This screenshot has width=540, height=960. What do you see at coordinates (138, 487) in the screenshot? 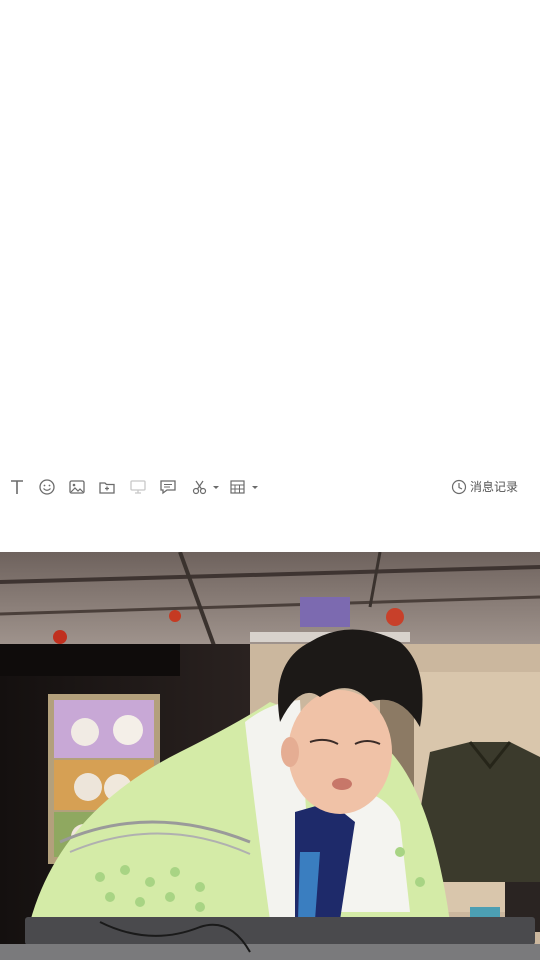
I see `screen-share-icon` at bounding box center [138, 487].